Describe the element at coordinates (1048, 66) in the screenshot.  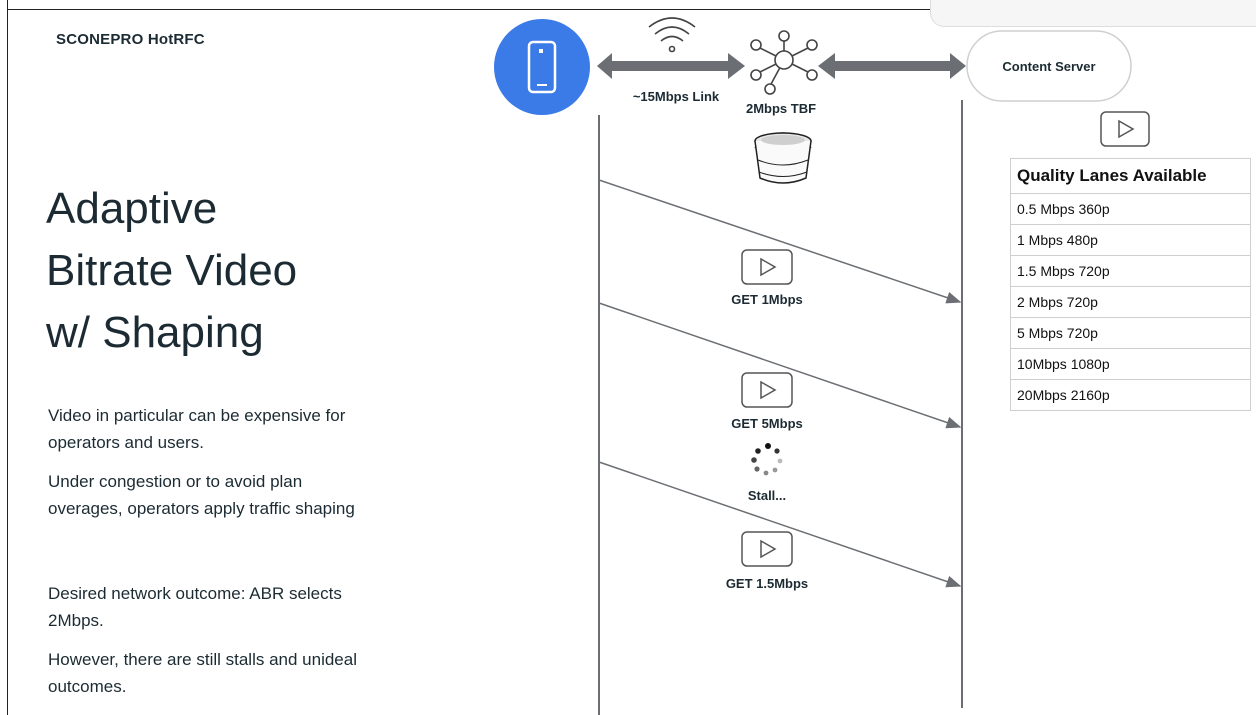
I see `content-server-label: Content Server` at that location.